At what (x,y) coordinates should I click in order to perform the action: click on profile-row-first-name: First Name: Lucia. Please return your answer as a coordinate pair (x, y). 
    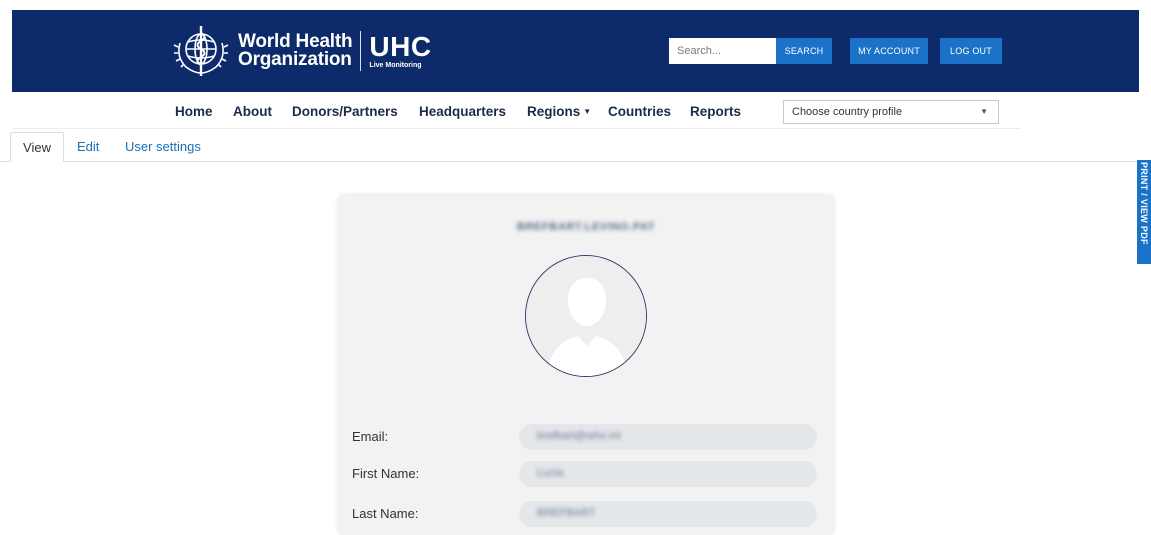
    Looking at the image, I should click on (586, 474).